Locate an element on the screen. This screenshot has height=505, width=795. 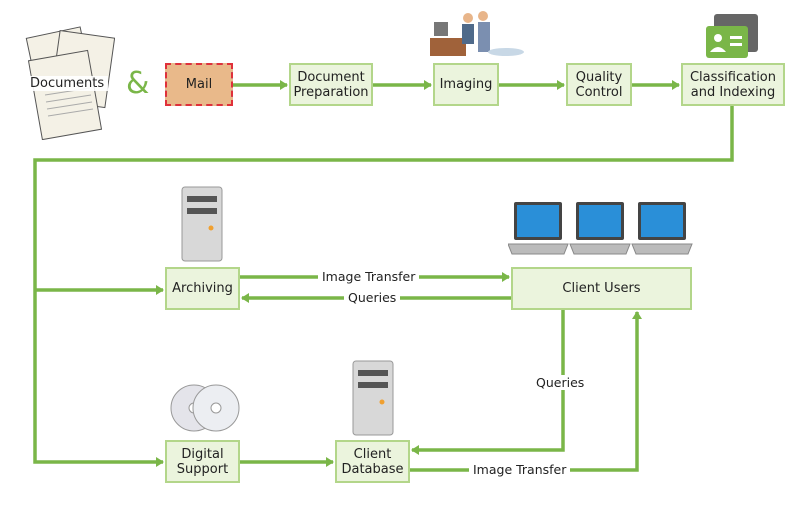
document-preparation-label: Document Preparation is located at coordinates (331, 84).